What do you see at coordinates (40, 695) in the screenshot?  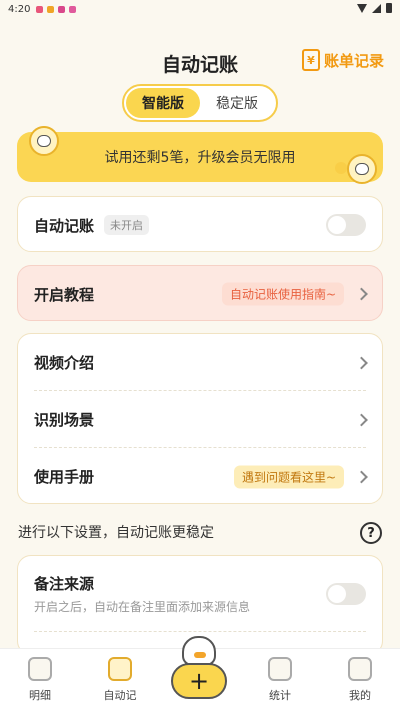 I see `tab-label: 明细` at bounding box center [40, 695].